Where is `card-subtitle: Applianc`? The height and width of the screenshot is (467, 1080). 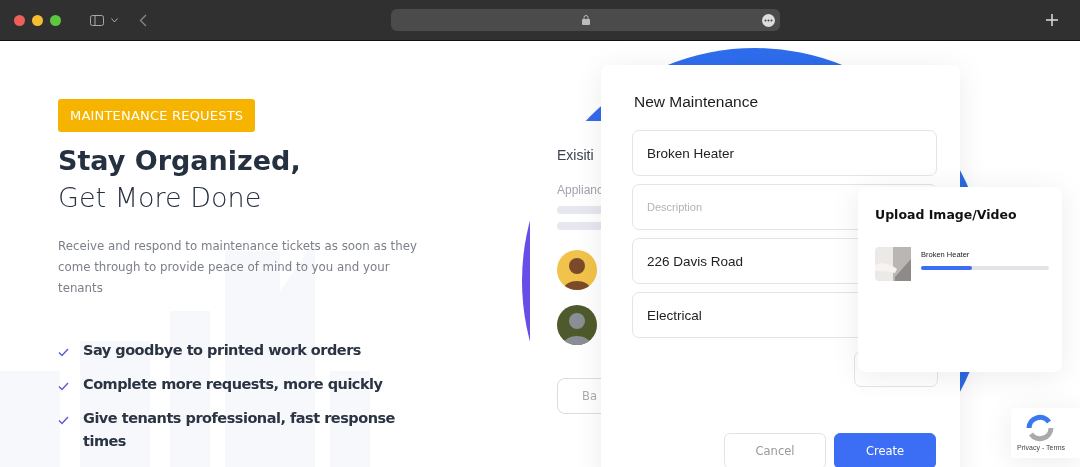
card-subtitle: Applianc is located at coordinates (580, 190).